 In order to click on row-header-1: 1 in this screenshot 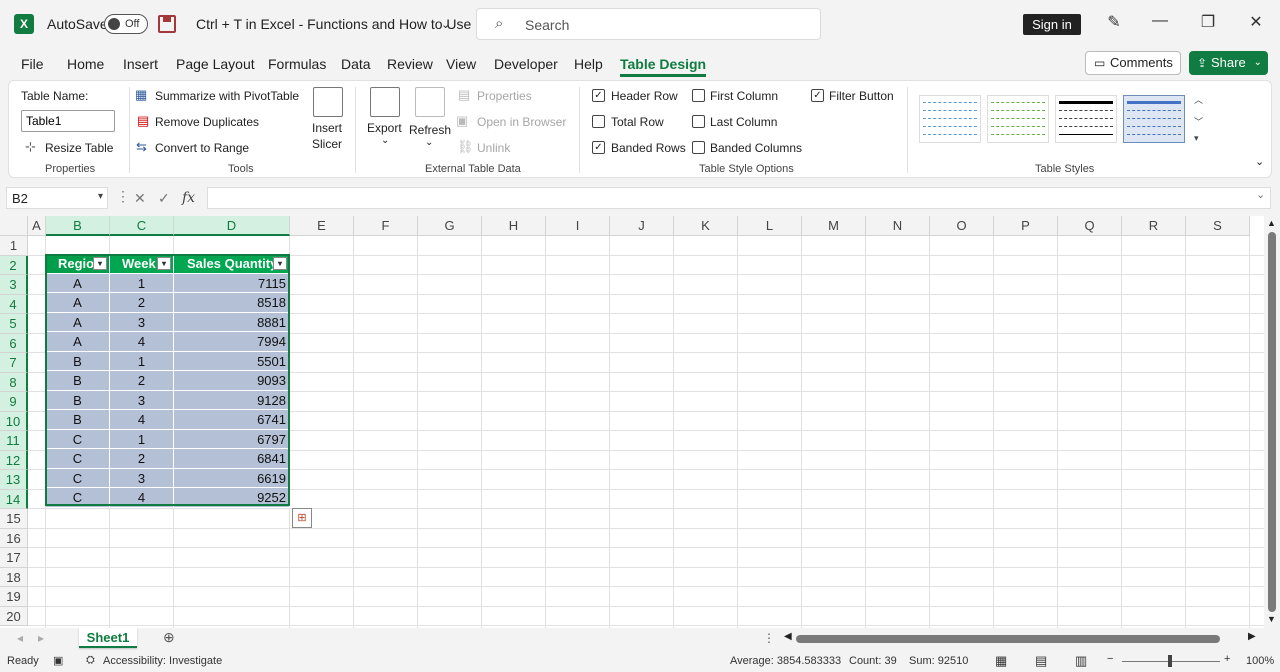, I will do `click(14, 246)`.